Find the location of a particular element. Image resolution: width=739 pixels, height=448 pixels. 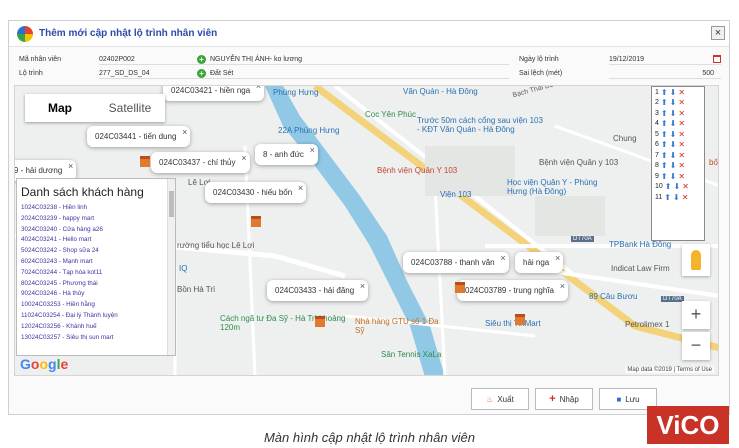

label-san-tennis: Sân Tennis XaLa is located at coordinates (411, 354).